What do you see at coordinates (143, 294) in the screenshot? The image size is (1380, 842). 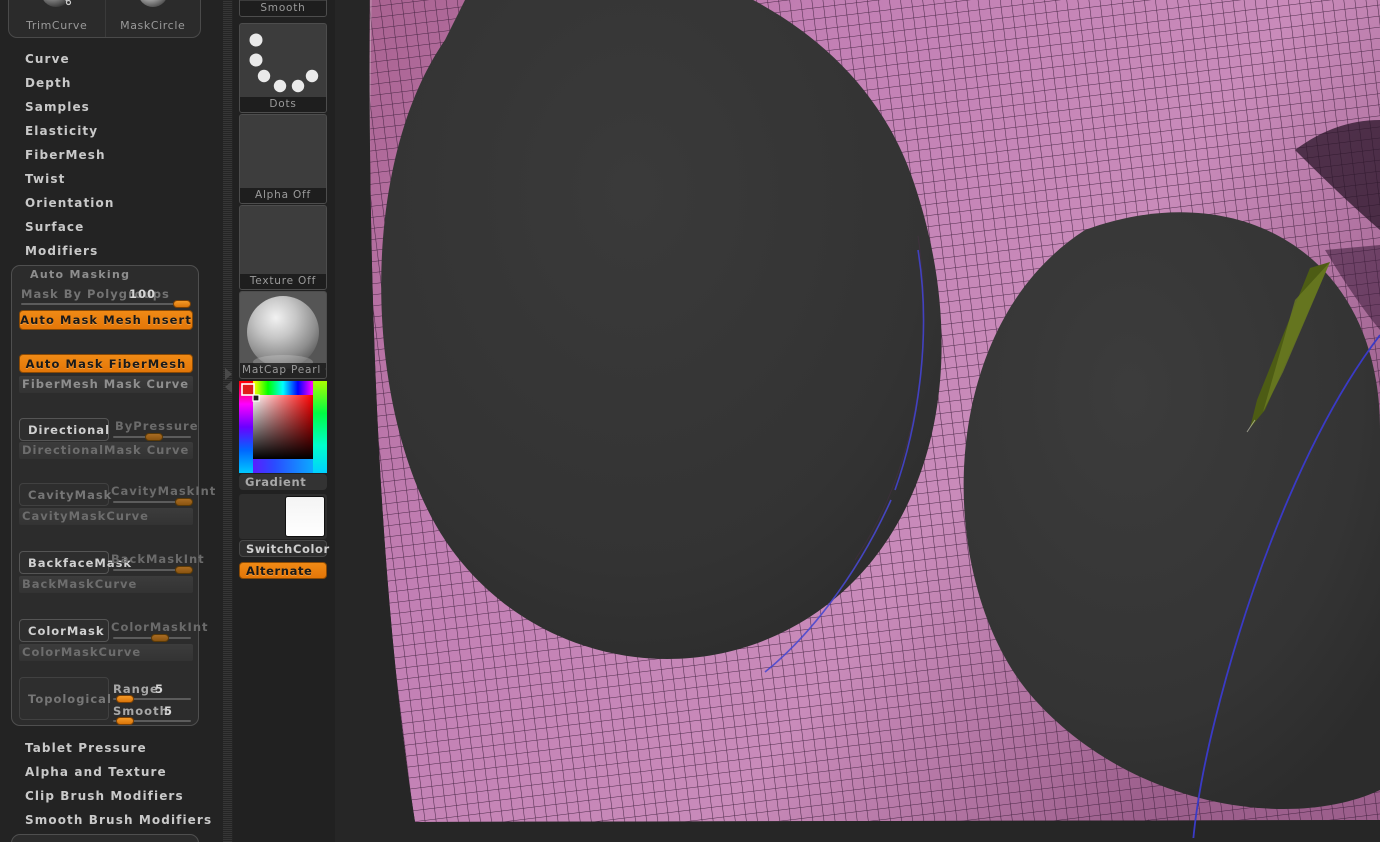 I see `mask-by-polygroups-value: 100` at bounding box center [143, 294].